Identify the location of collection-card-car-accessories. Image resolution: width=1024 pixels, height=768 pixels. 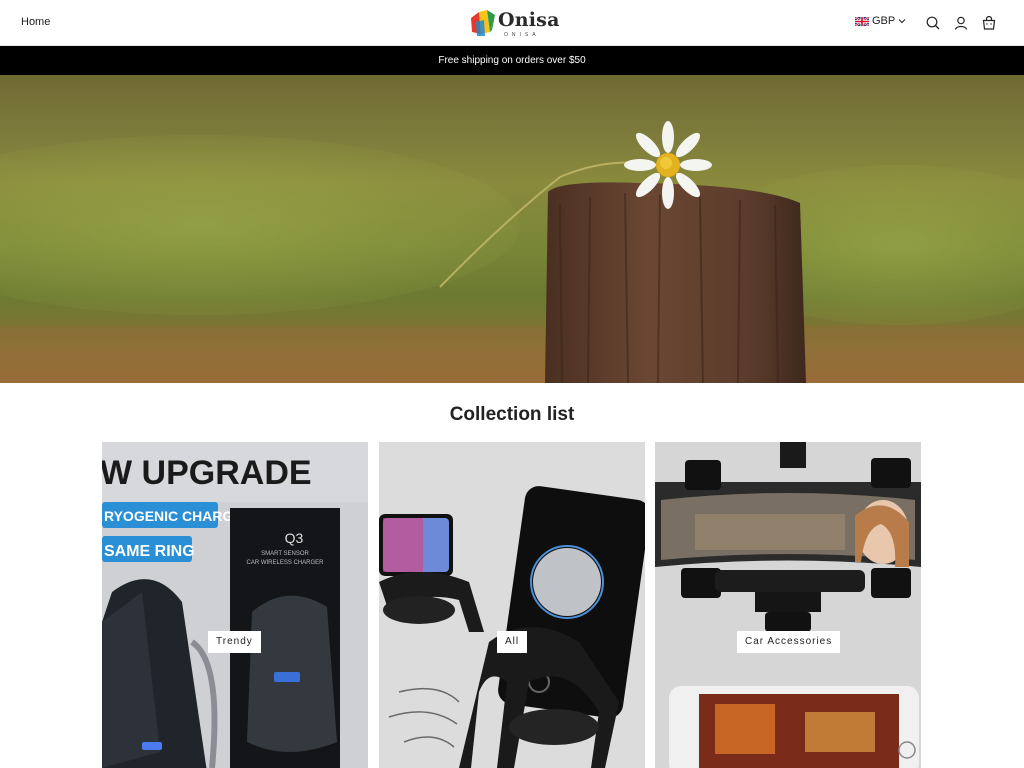
(788, 605).